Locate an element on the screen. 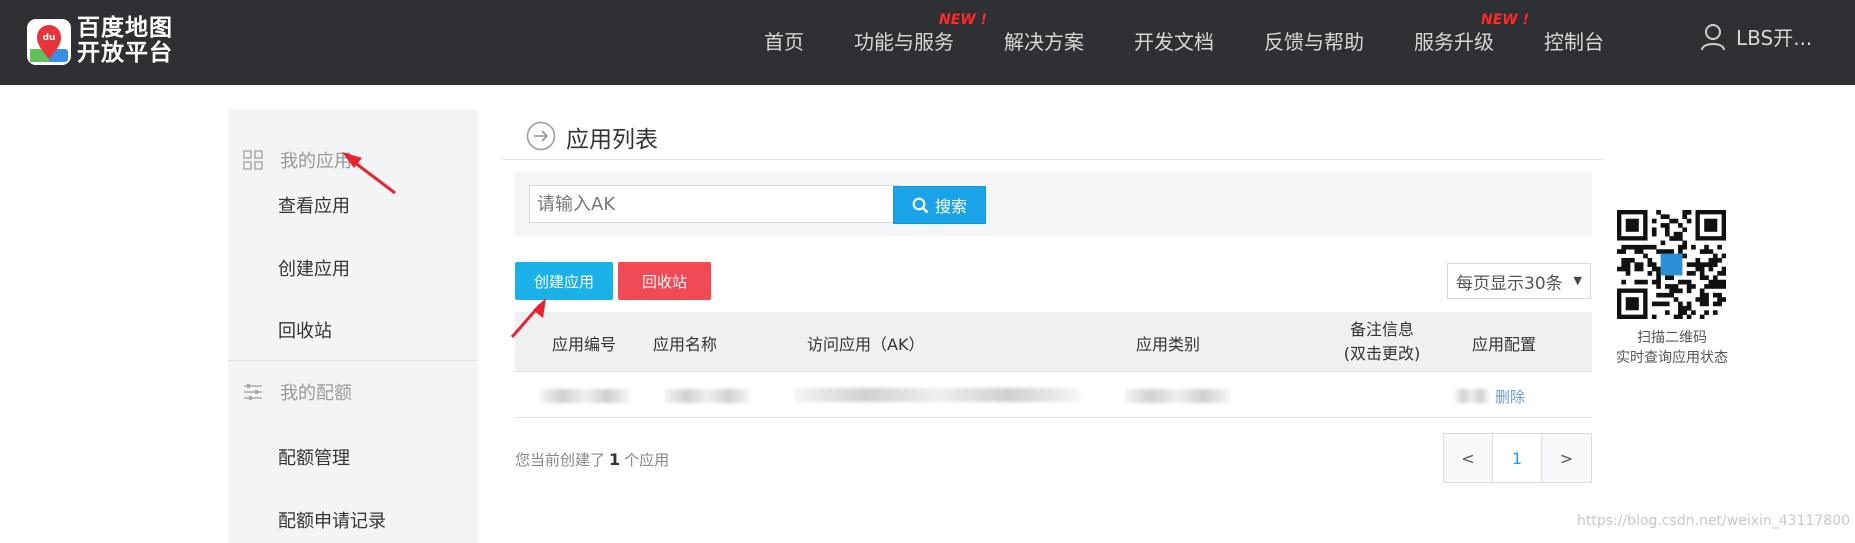  user-icon is located at coordinates (1713, 36).